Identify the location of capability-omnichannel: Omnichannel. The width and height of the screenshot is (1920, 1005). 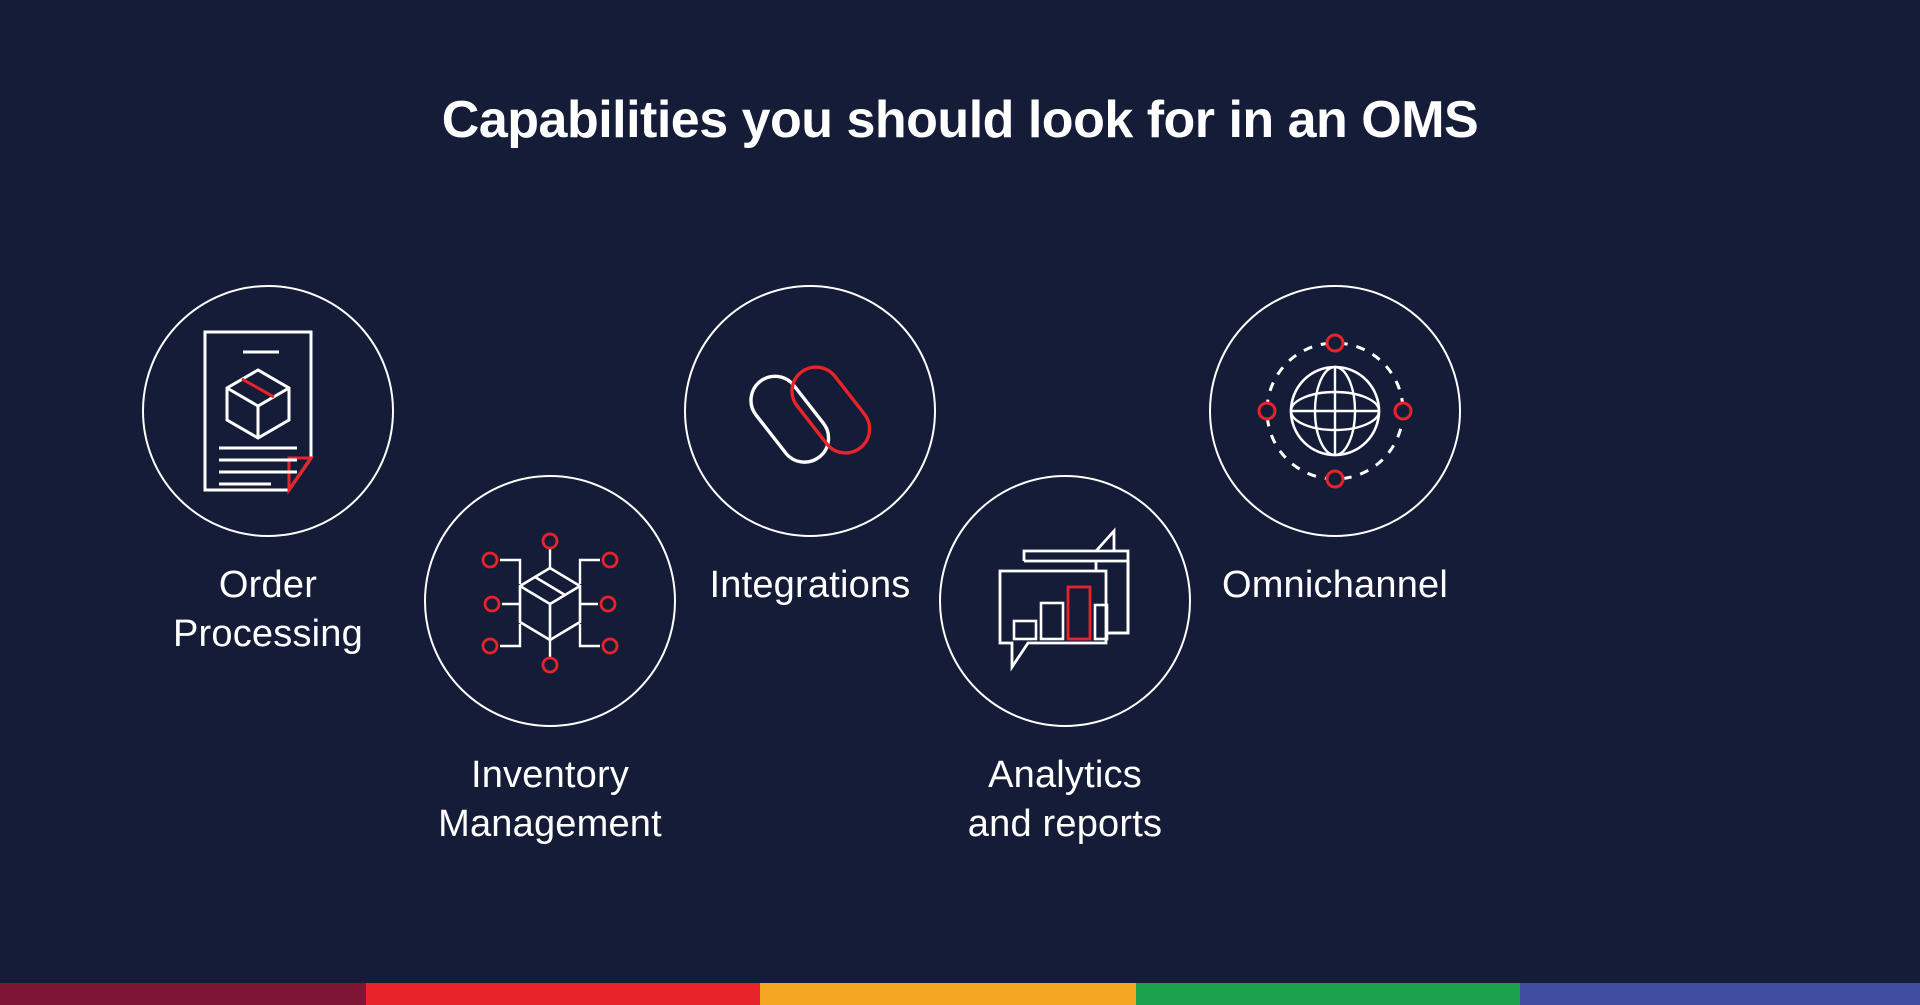
(1335, 447).